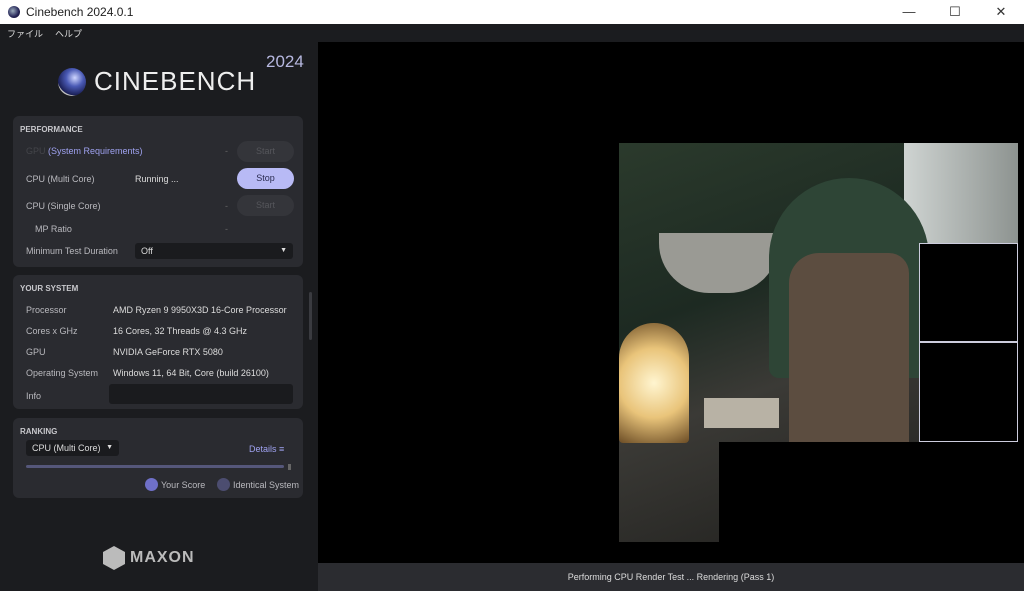 The width and height of the screenshot is (1024, 591). What do you see at coordinates (151, 484) in the screenshot?
I see `your-score-dot` at bounding box center [151, 484].